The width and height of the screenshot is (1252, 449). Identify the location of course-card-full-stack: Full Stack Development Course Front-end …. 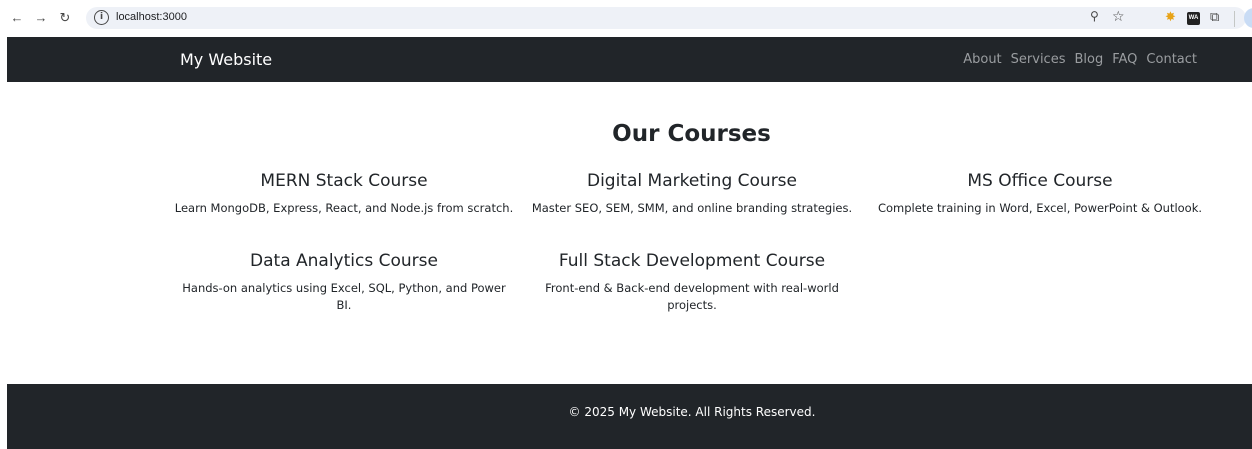
(692, 282).